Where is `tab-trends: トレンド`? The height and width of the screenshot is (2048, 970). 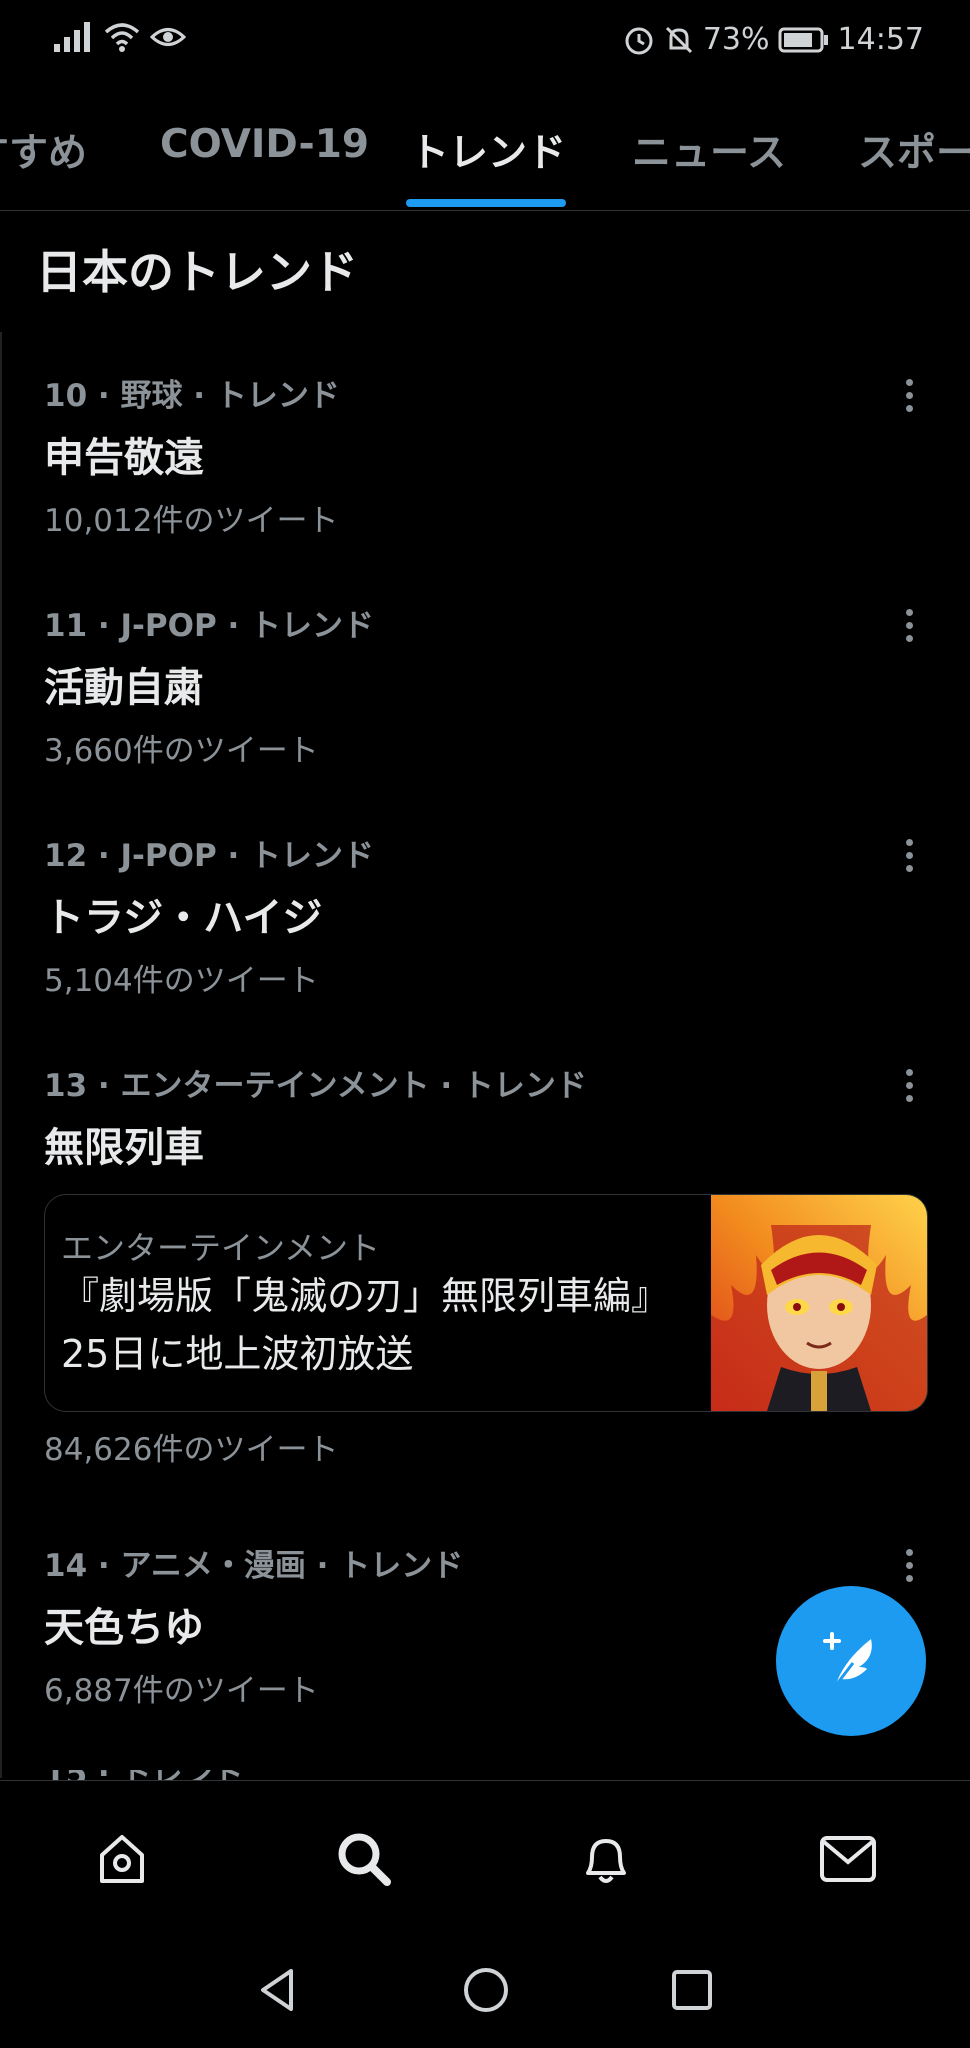
tab-trends: トレンド is located at coordinates (488, 150).